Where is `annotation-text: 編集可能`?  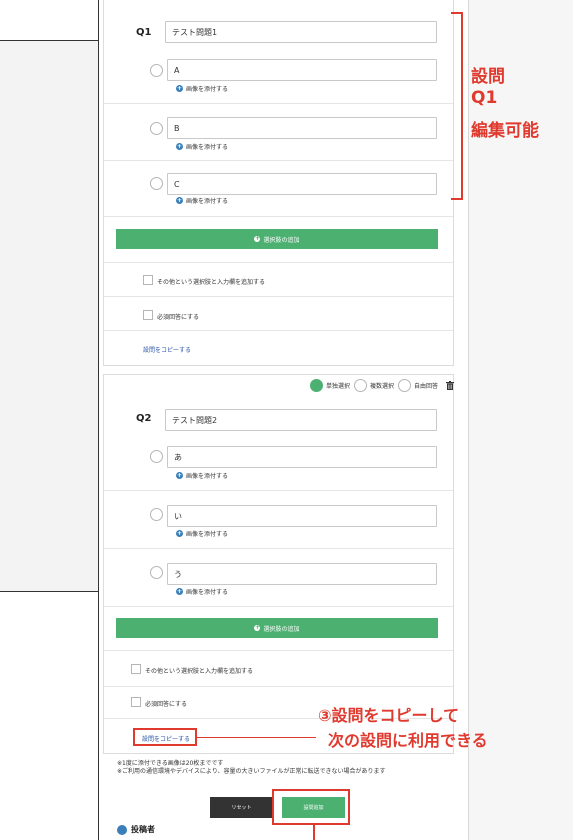
annotation-text: 編集可能 is located at coordinates (505, 131).